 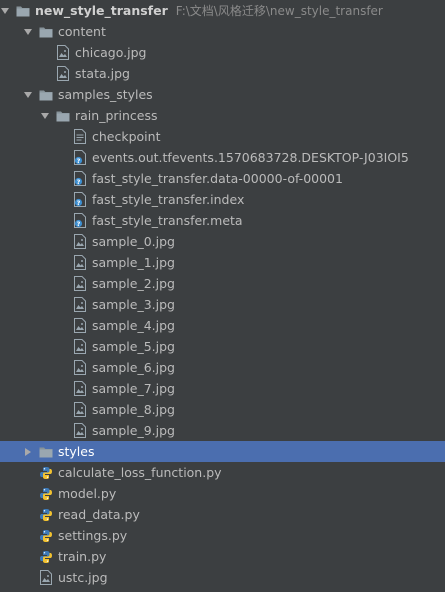 What do you see at coordinates (133, 325) in the screenshot?
I see `tree-item-label: sample_4.jpg` at bounding box center [133, 325].